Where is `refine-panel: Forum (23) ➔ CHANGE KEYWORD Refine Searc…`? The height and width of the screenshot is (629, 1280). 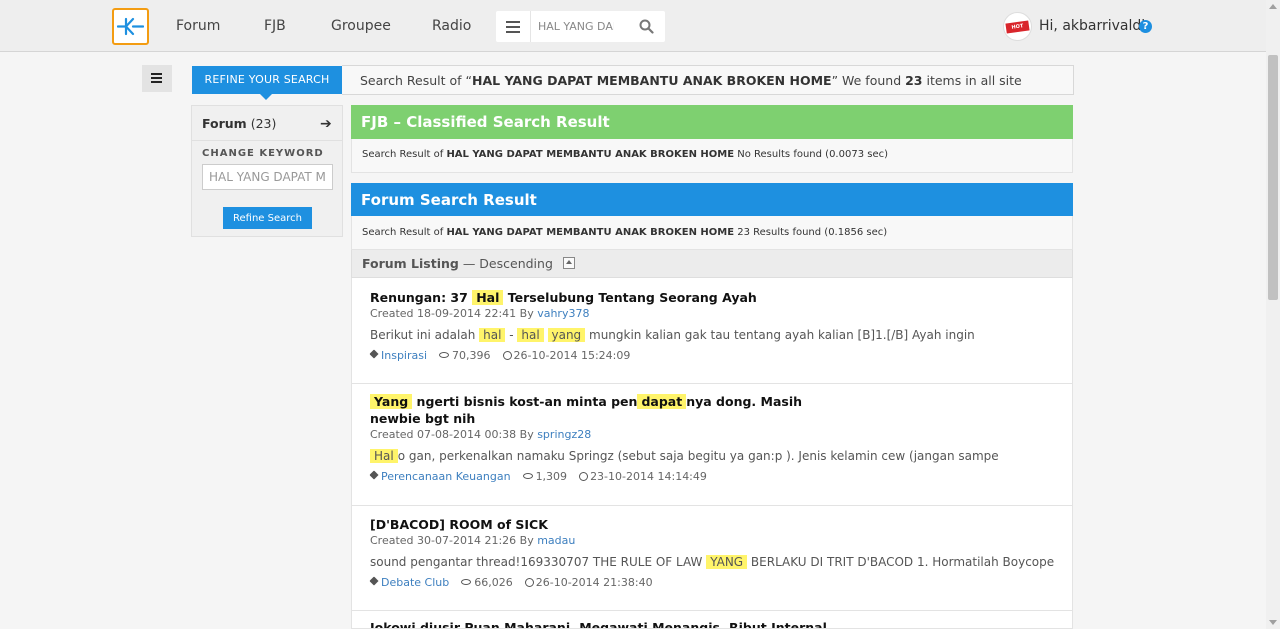
refine-panel: Forum (23) ➔ CHANGE KEYWORD Refine Searc… is located at coordinates (267, 171).